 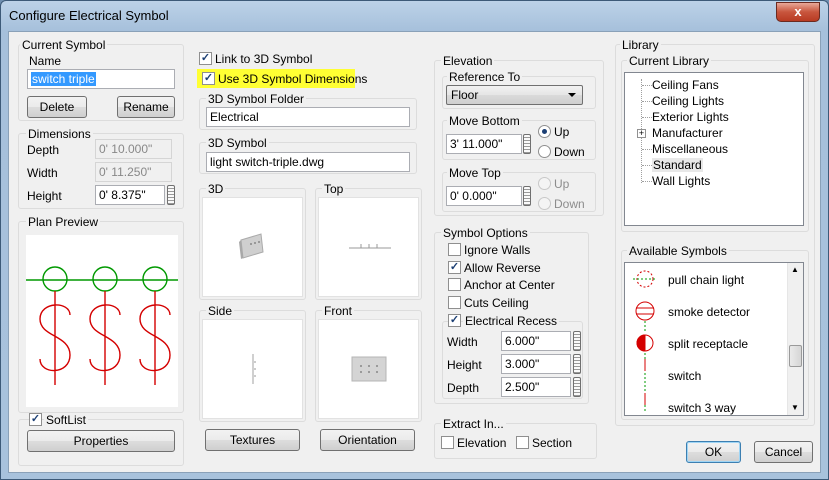 I want to click on symbol-options-label: Symbol Options, so click(x=485, y=233).